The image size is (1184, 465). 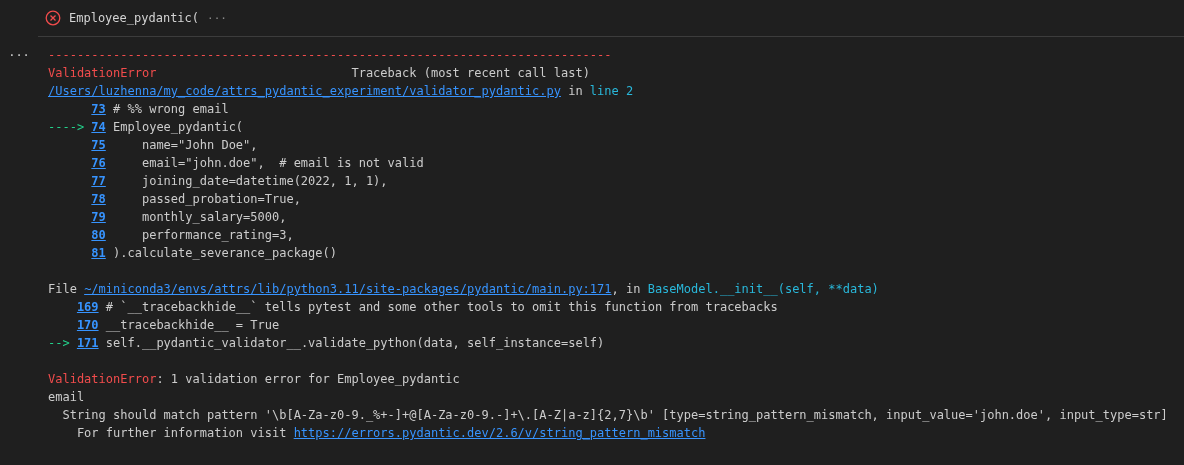 What do you see at coordinates (192, 325) in the screenshot?
I see `code-text: __tracebackhide__ = True` at bounding box center [192, 325].